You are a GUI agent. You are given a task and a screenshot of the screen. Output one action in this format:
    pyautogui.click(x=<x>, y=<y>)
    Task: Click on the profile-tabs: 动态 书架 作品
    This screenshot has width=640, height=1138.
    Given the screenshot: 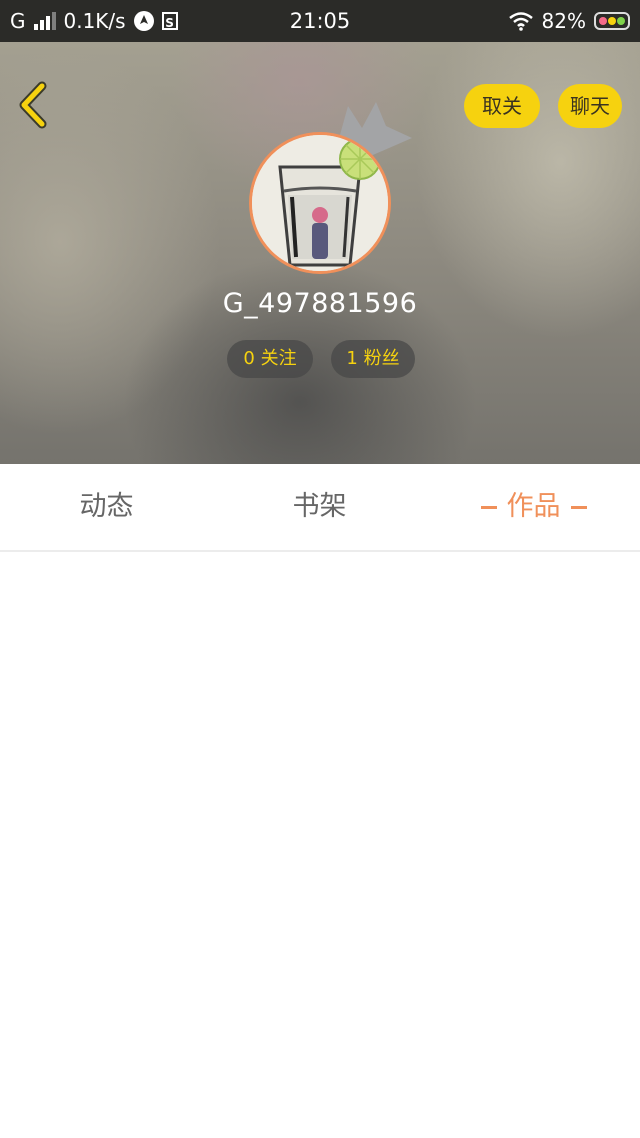 What is the action you would take?
    pyautogui.click(x=320, y=508)
    